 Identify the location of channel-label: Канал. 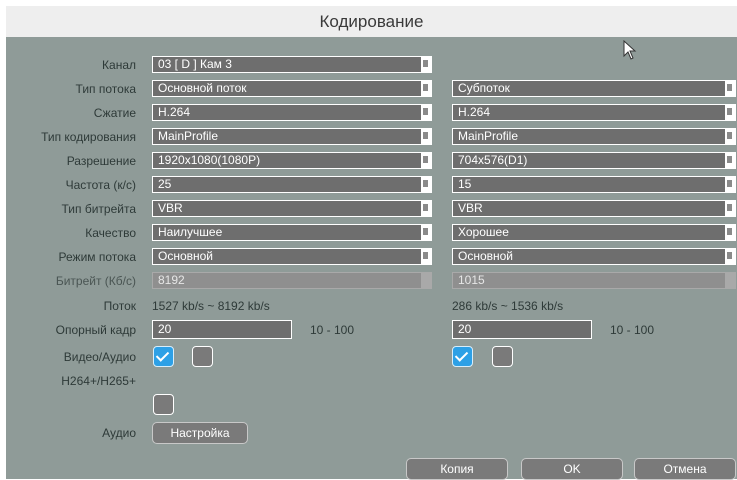
(119, 65).